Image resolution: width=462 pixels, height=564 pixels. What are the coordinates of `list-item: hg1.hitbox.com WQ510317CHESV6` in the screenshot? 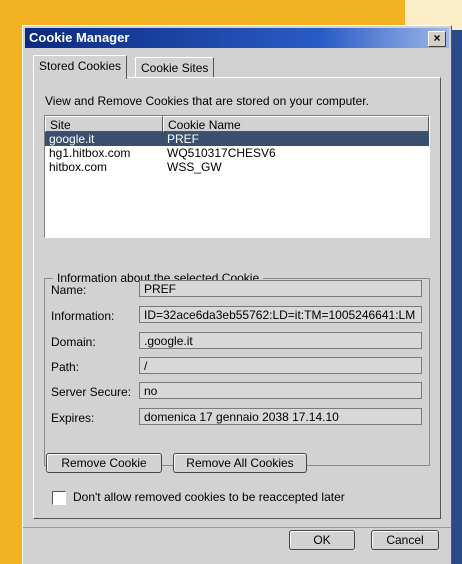 It's located at (237, 153).